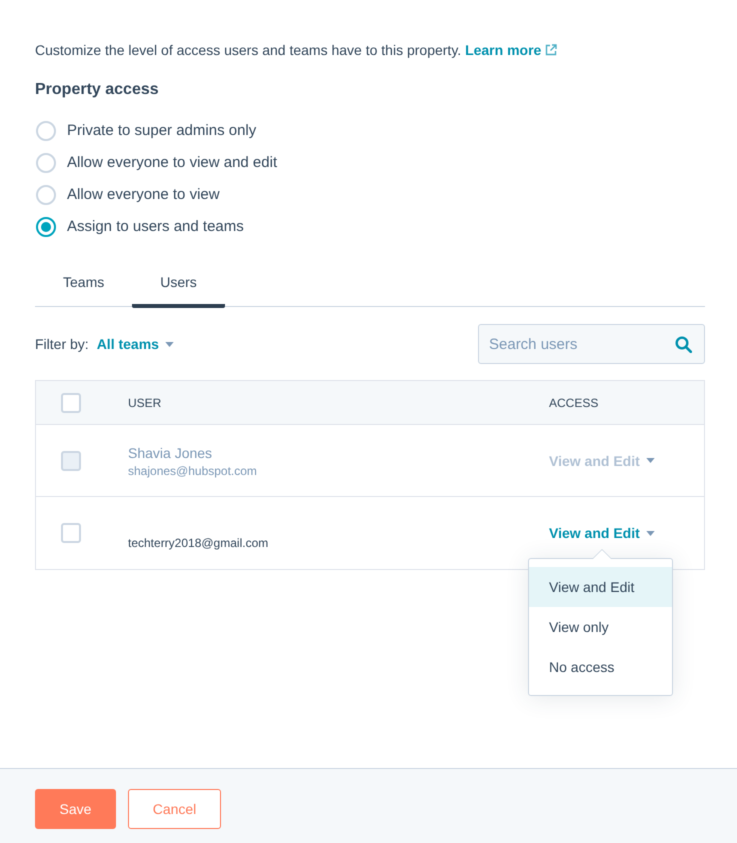 The image size is (737, 843). Describe the element at coordinates (161, 131) in the screenshot. I see `radio-label: Private to super admins only` at that location.